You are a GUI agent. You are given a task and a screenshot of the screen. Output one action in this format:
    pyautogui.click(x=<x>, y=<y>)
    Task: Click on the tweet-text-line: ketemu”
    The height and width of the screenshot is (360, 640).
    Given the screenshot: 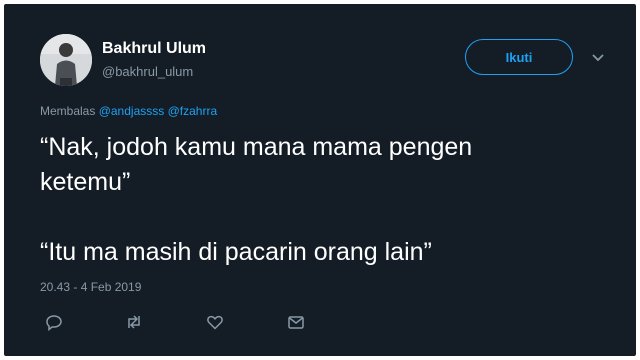 What is the action you would take?
    pyautogui.click(x=85, y=182)
    